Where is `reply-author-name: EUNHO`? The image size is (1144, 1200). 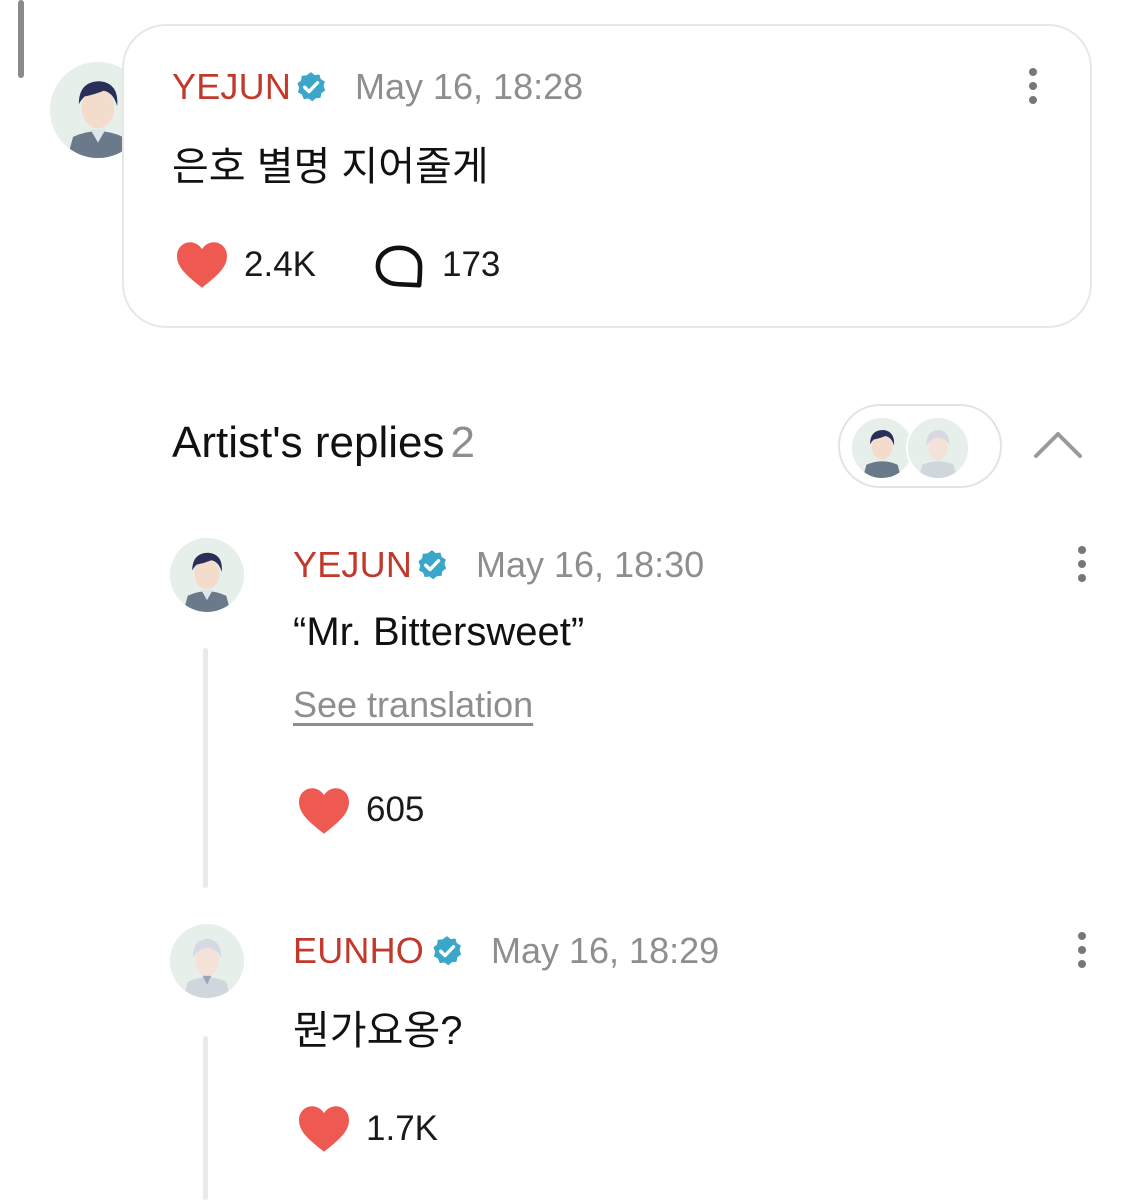
reply-author-name: EUNHO is located at coordinates (358, 951).